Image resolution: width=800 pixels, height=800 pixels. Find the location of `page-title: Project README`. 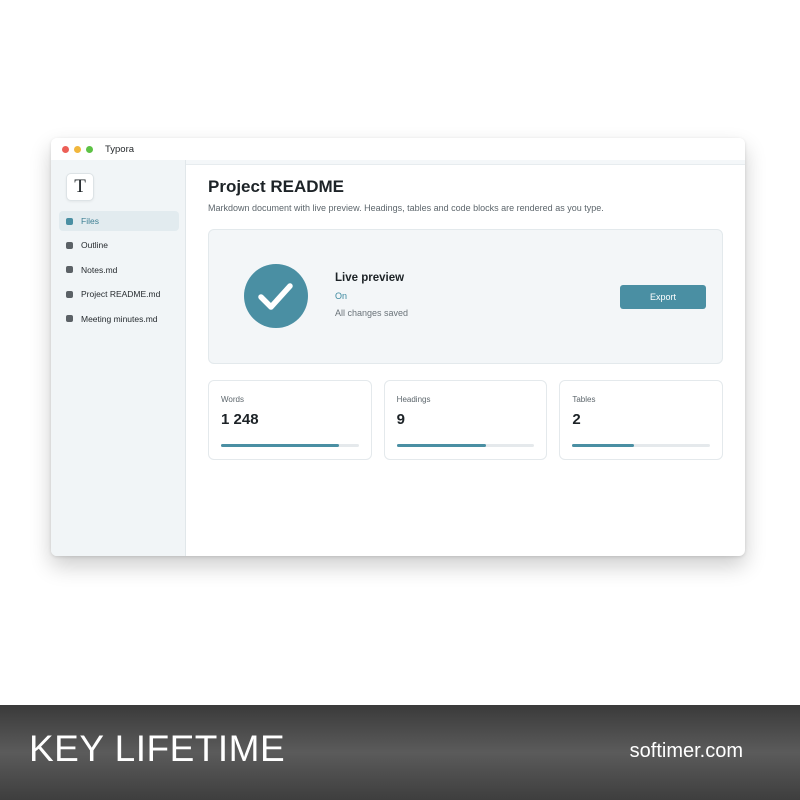

page-title: Project README is located at coordinates (276, 186).